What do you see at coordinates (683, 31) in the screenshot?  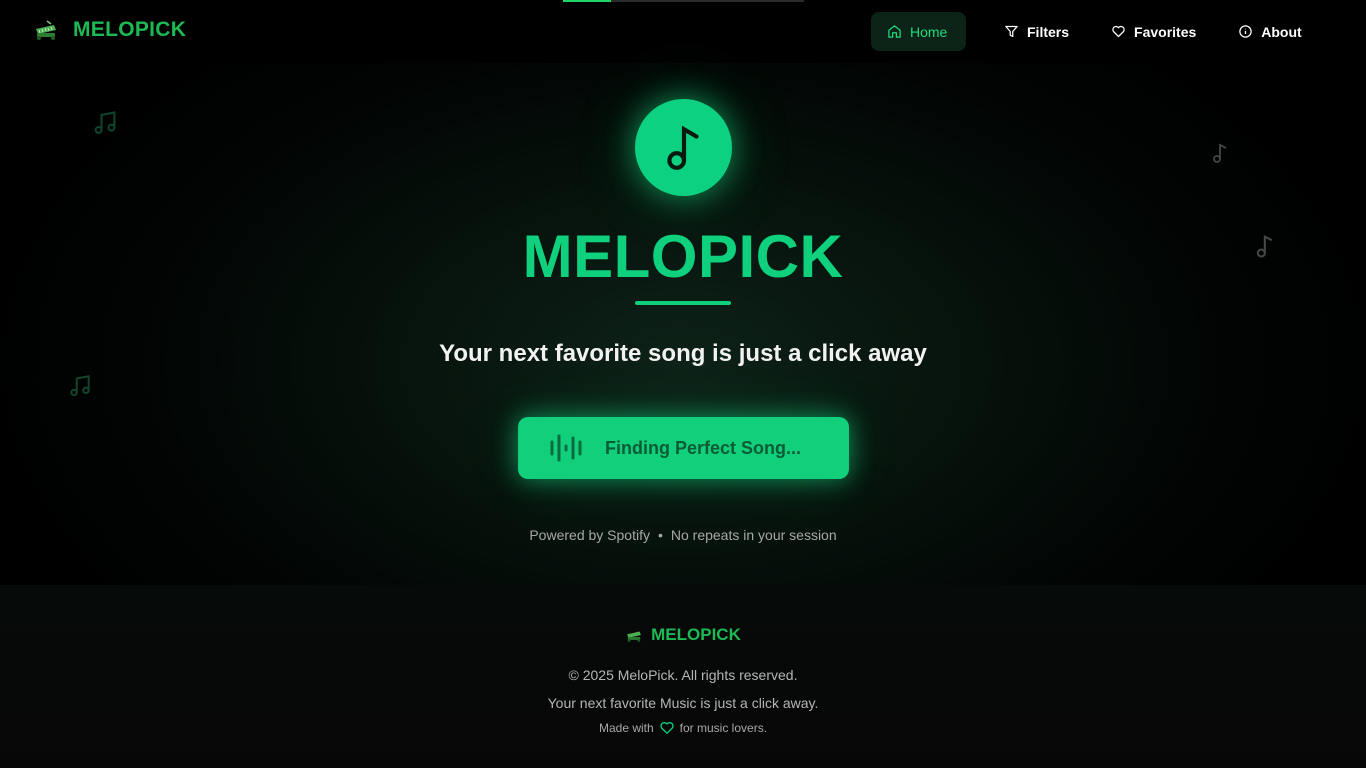 I see `top-navbar: MELOPICK Home Filters Favorites About` at bounding box center [683, 31].